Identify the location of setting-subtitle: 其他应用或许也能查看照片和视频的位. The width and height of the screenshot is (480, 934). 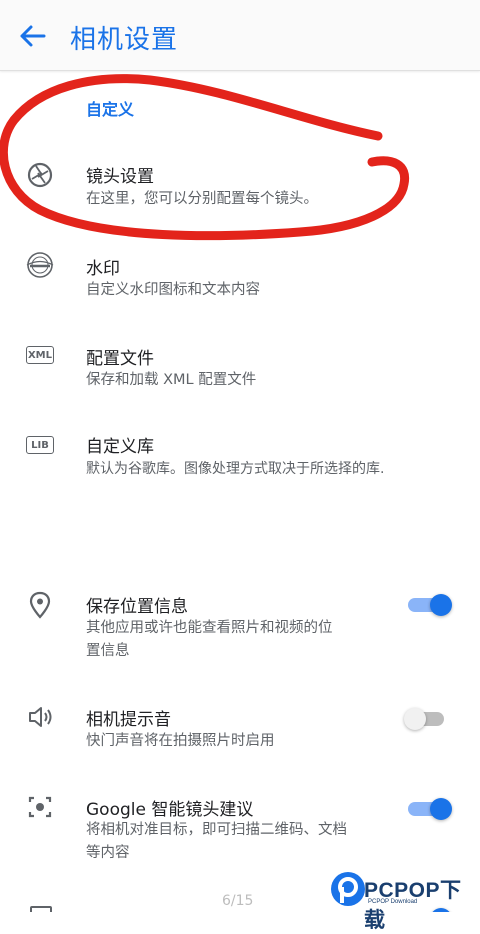
(209, 628).